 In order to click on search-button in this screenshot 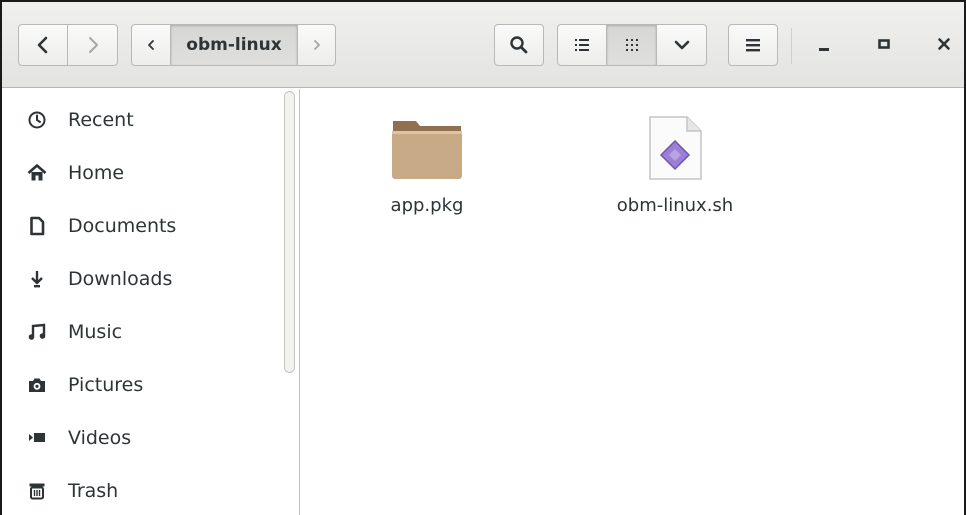, I will do `click(519, 45)`.